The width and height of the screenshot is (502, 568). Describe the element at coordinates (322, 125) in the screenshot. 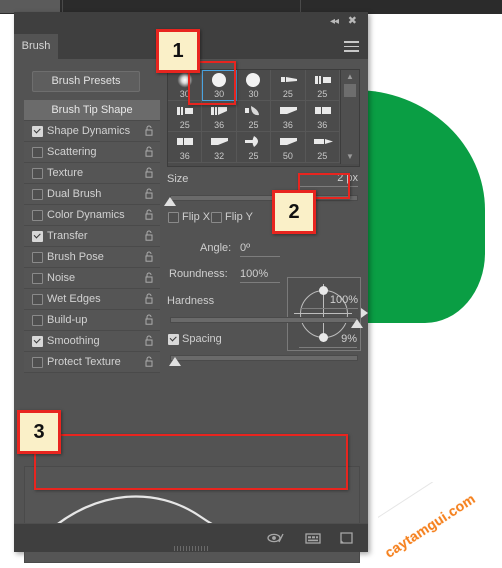

I see `brush-size-label: 36` at that location.